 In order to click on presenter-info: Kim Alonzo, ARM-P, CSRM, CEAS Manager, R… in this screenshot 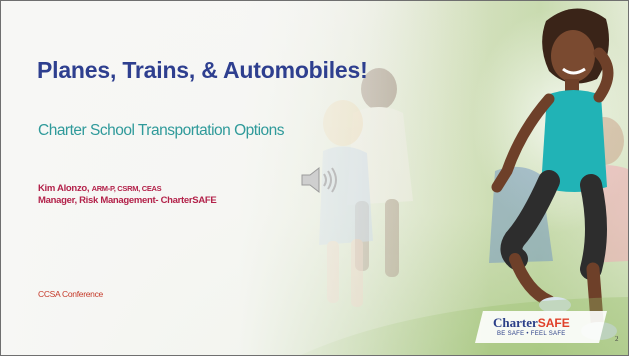, I will do `click(127, 195)`.